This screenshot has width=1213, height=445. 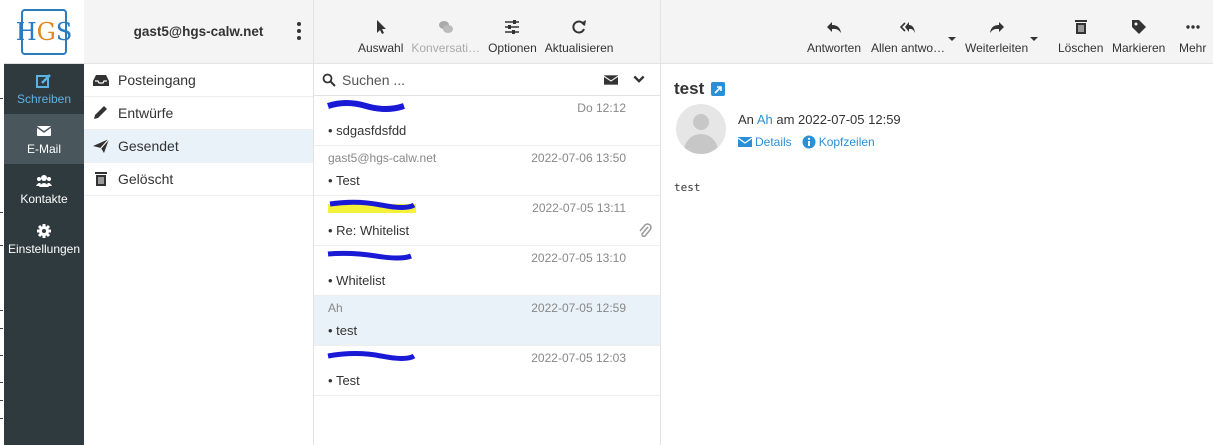 I want to click on folder-trash: Gelöscht, so click(x=198, y=179).